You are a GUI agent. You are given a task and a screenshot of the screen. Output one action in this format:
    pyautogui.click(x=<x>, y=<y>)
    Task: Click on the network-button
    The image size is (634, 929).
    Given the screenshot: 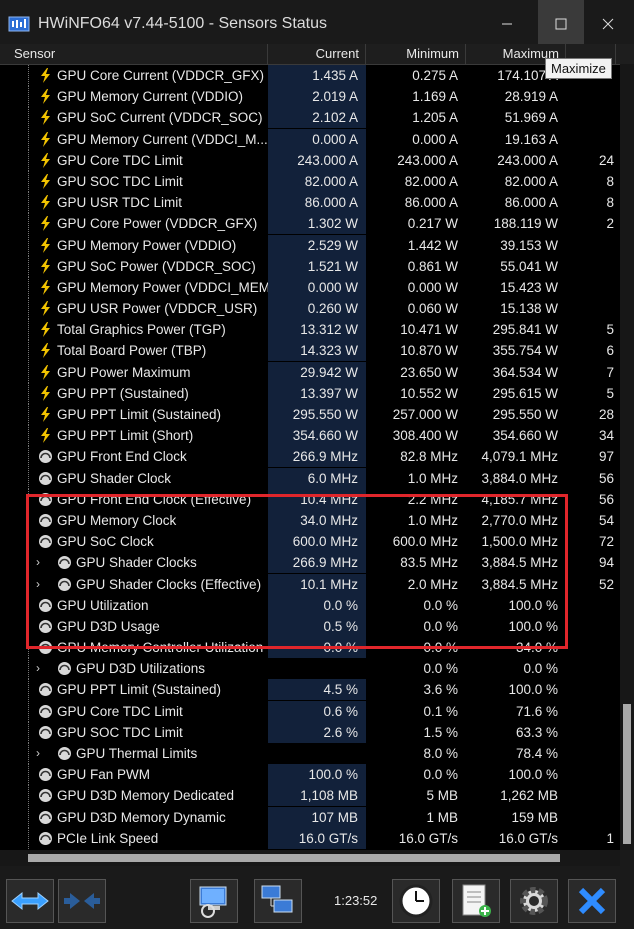 What is the action you would take?
    pyautogui.click(x=278, y=901)
    